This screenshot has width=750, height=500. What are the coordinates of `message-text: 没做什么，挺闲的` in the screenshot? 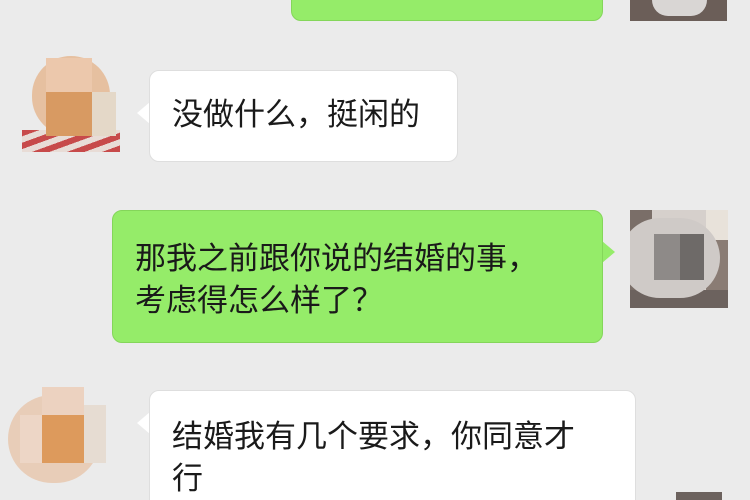 It's located at (296, 115).